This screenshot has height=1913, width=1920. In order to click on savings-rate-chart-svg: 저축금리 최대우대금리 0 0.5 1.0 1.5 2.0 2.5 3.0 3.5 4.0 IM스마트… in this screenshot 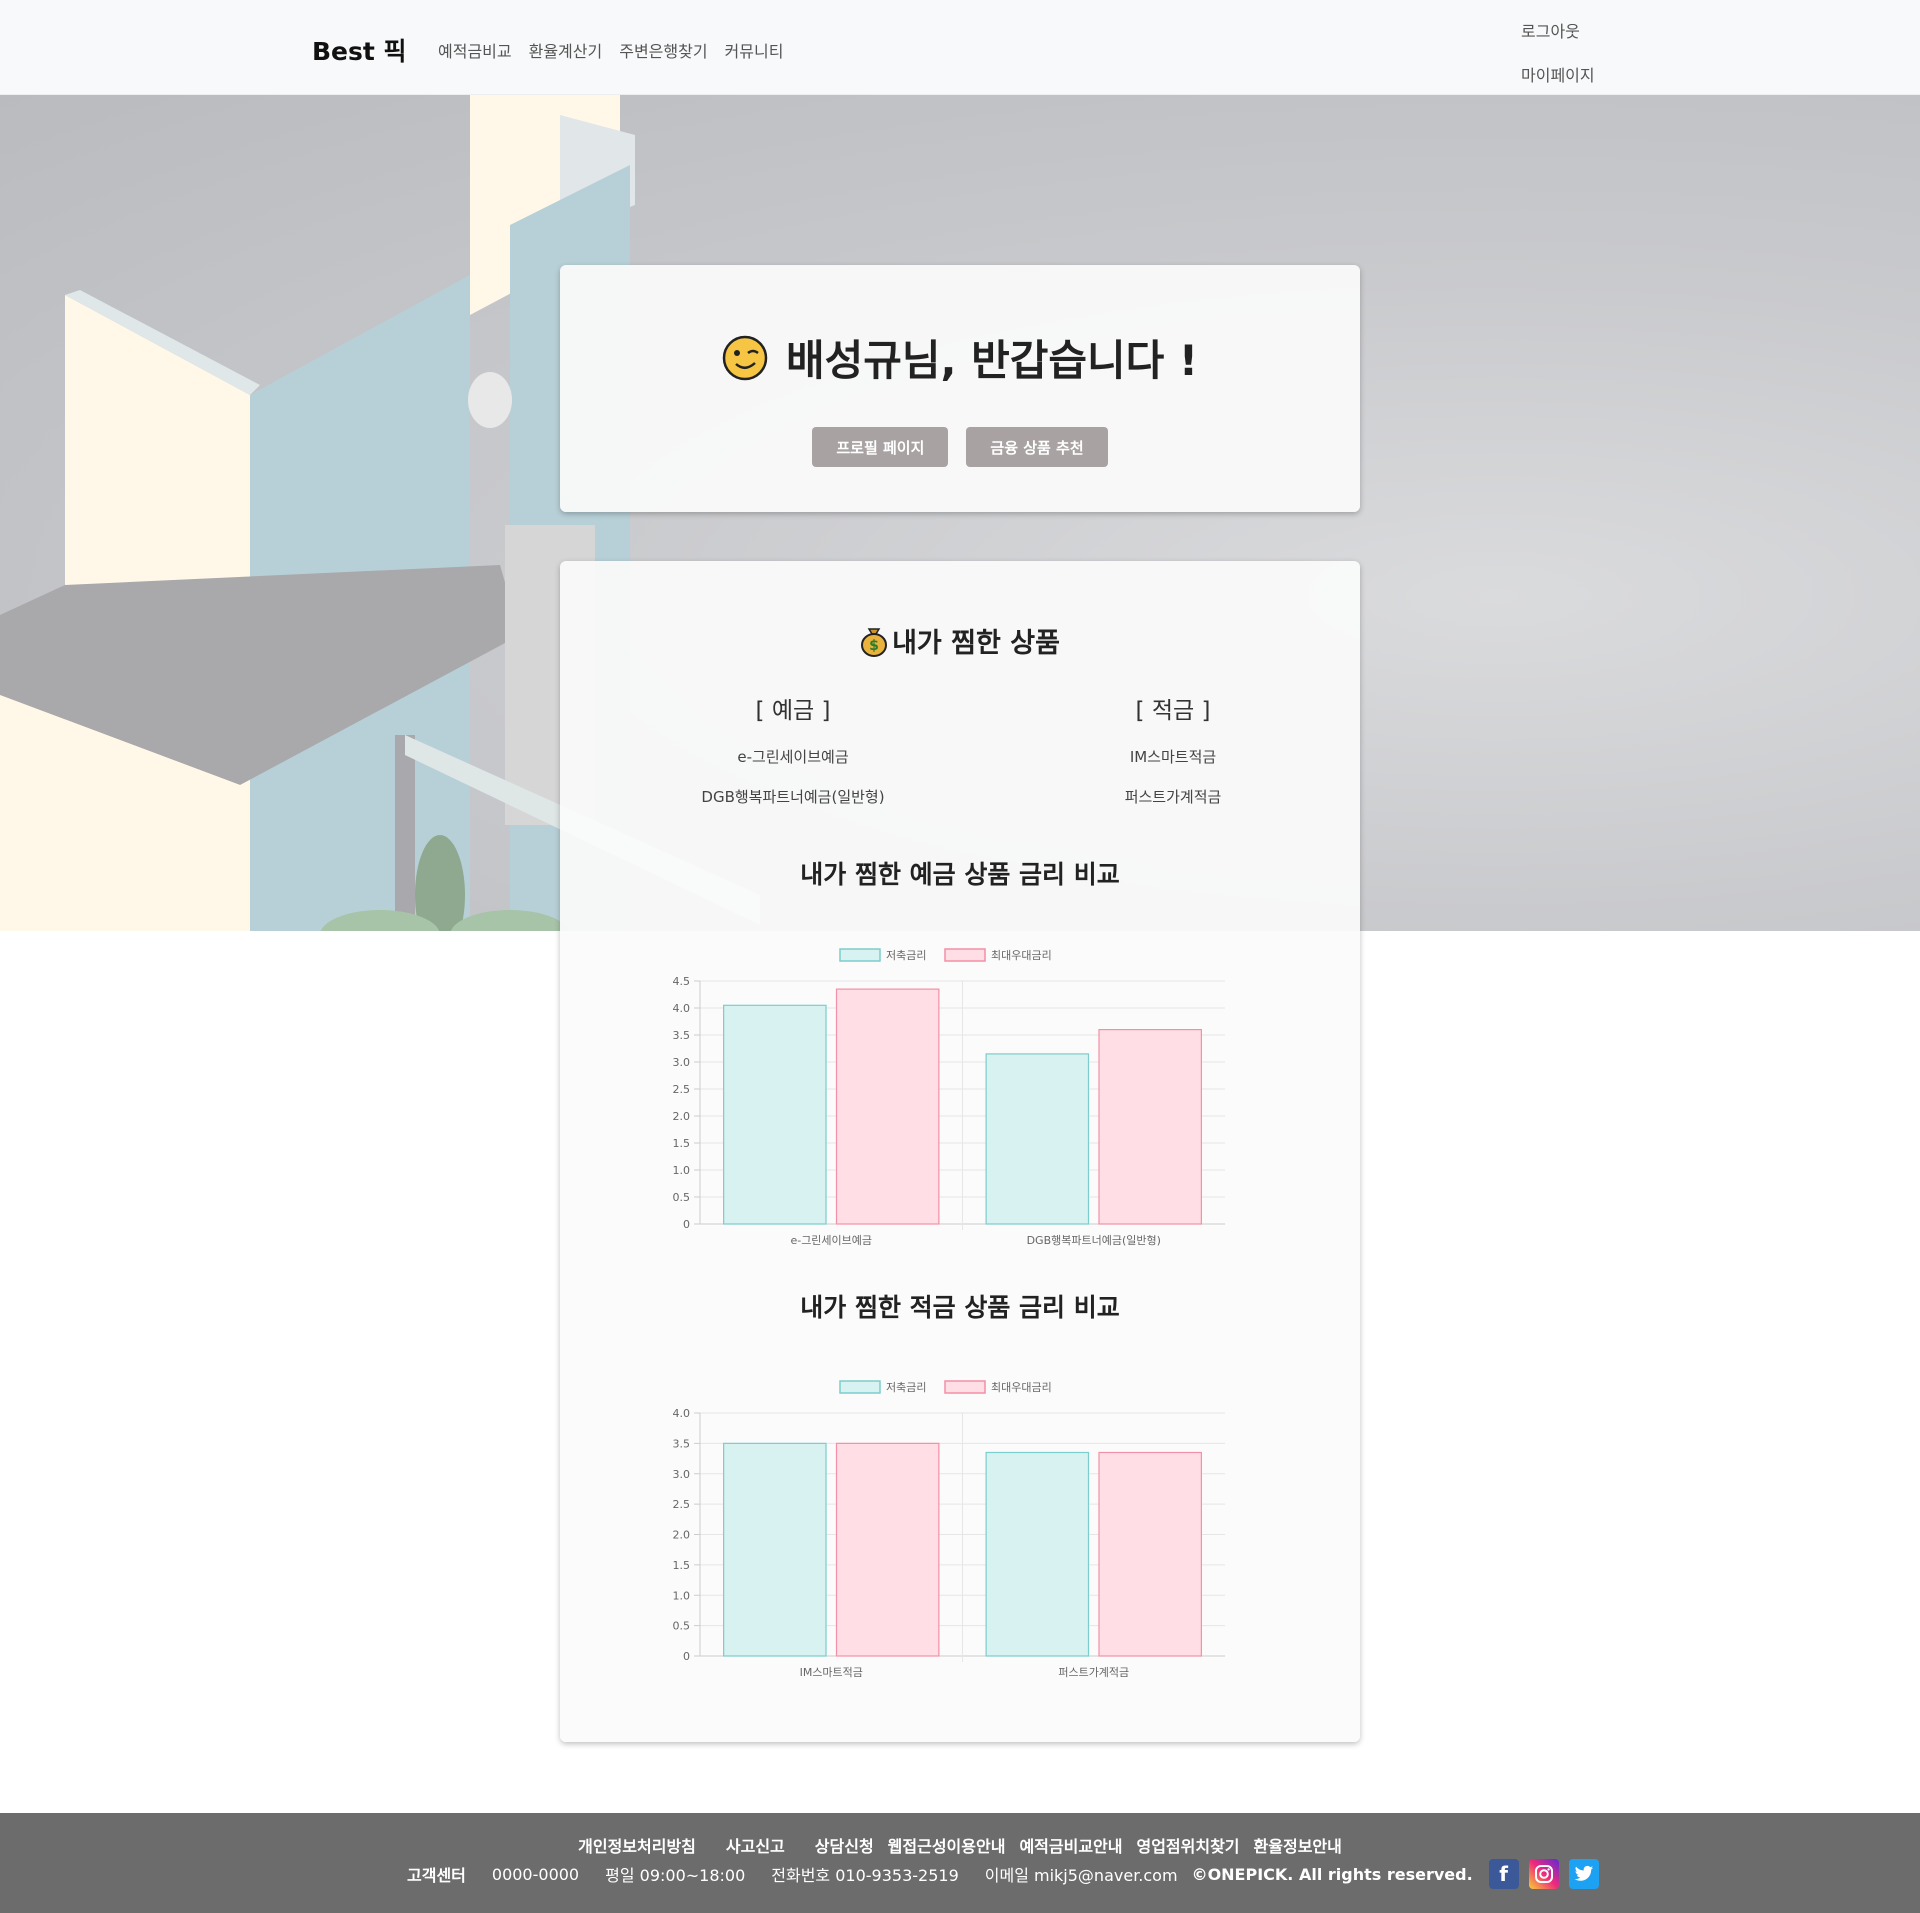, I will do `click(949, 1529)`.